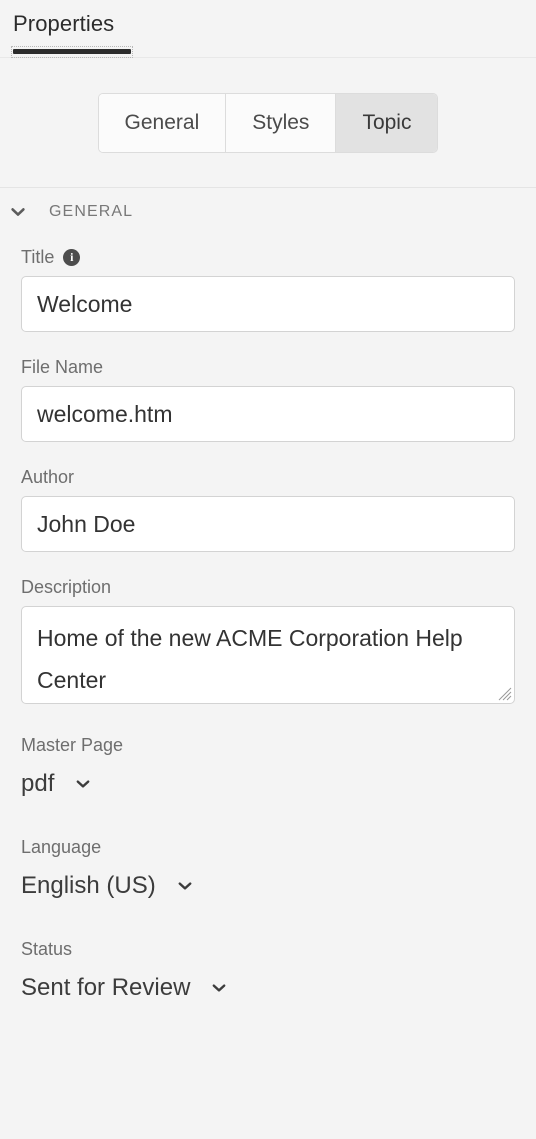  What do you see at coordinates (268, 367) in the screenshot?
I see `field-file-name-label-row: File Name` at bounding box center [268, 367].